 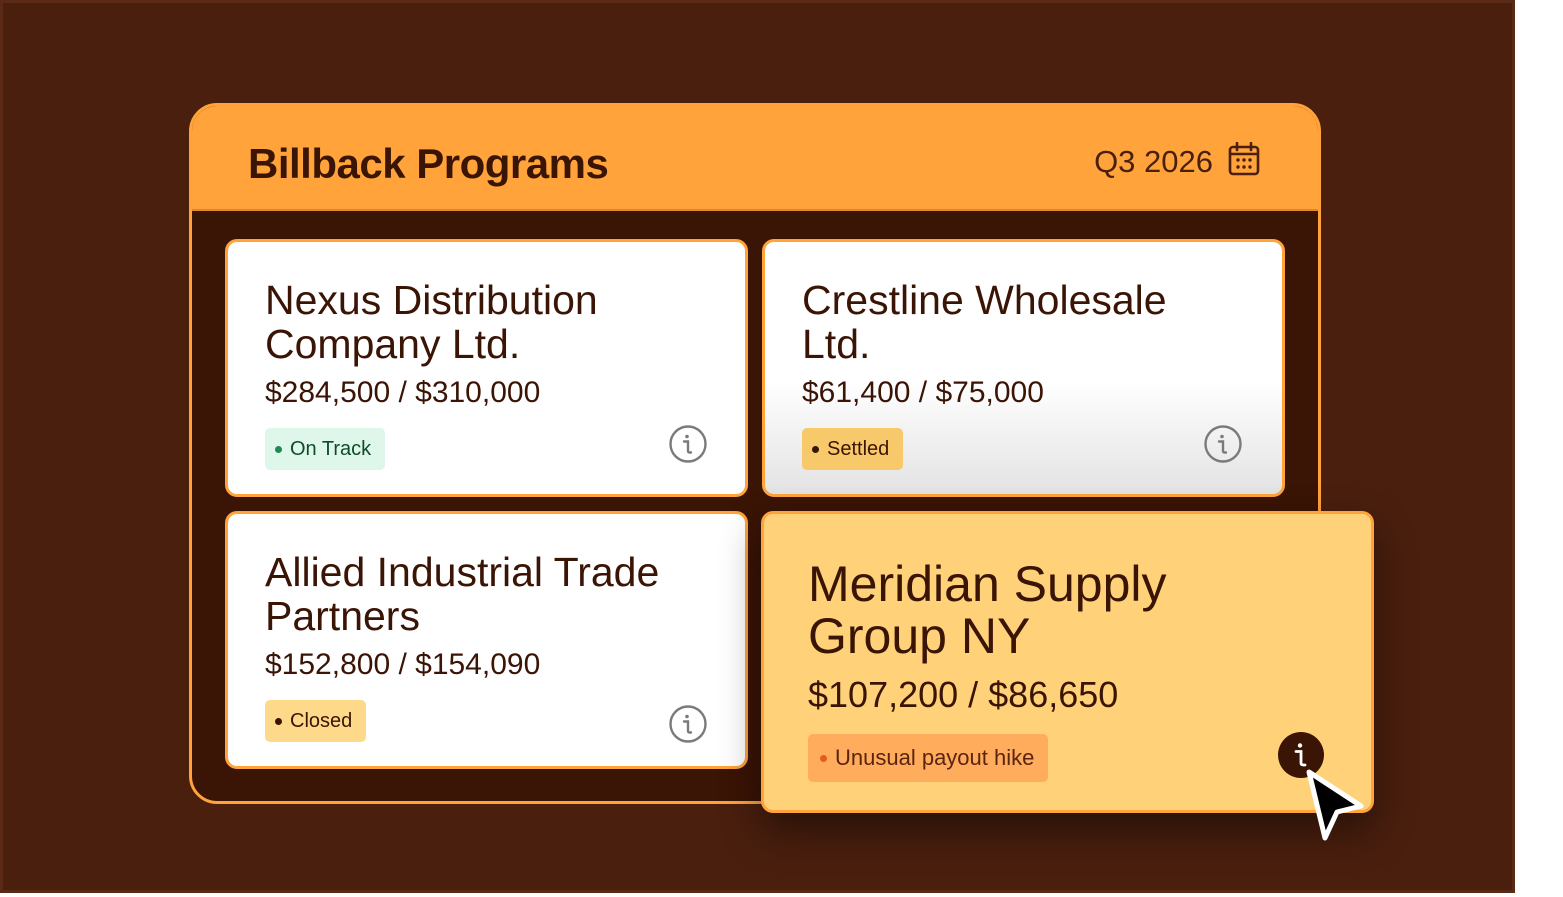 I want to click on calendar-icon, so click(x=1244, y=159).